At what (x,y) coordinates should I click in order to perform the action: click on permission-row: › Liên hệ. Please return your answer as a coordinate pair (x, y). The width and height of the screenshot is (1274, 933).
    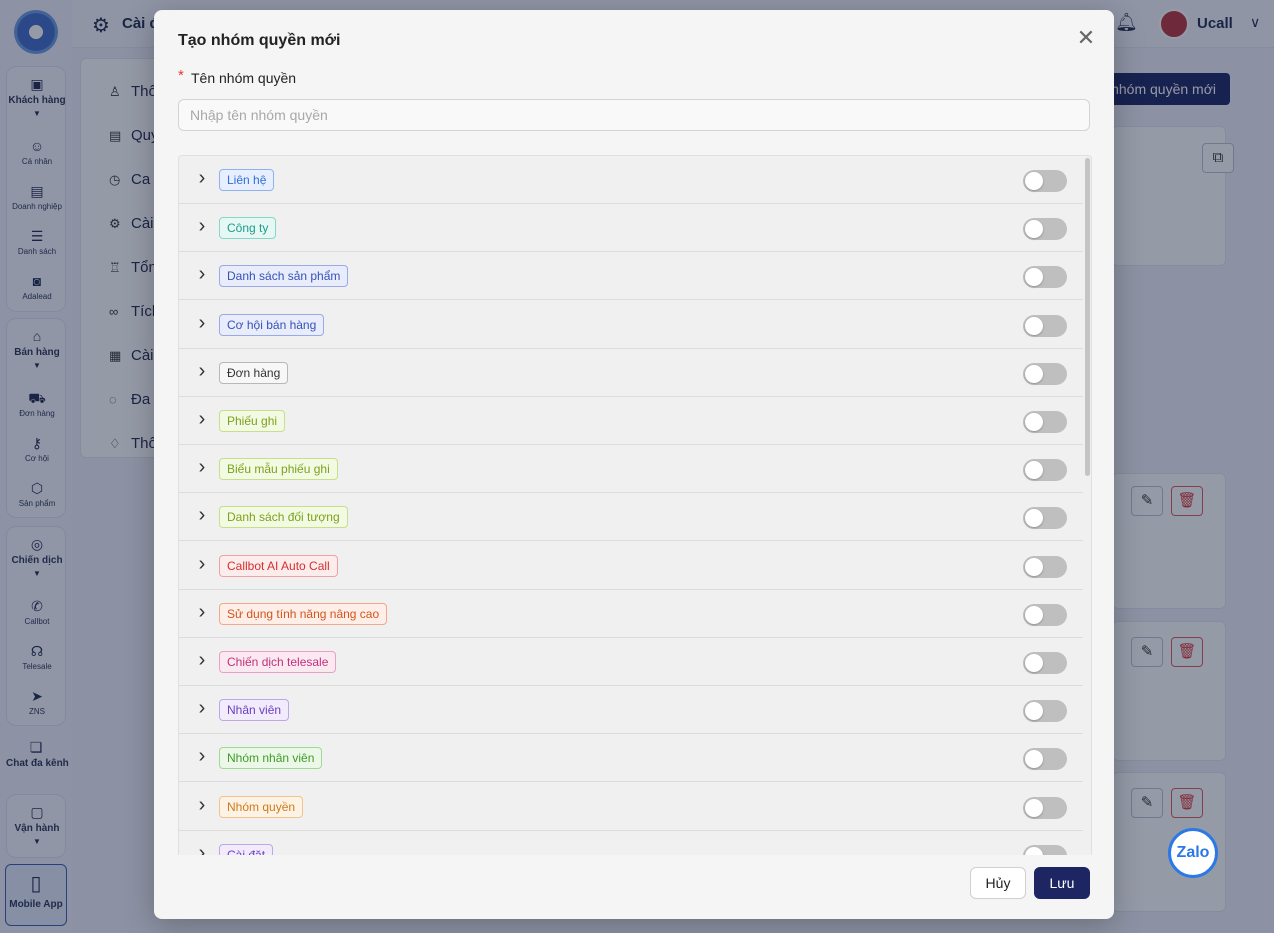
    Looking at the image, I should click on (631, 180).